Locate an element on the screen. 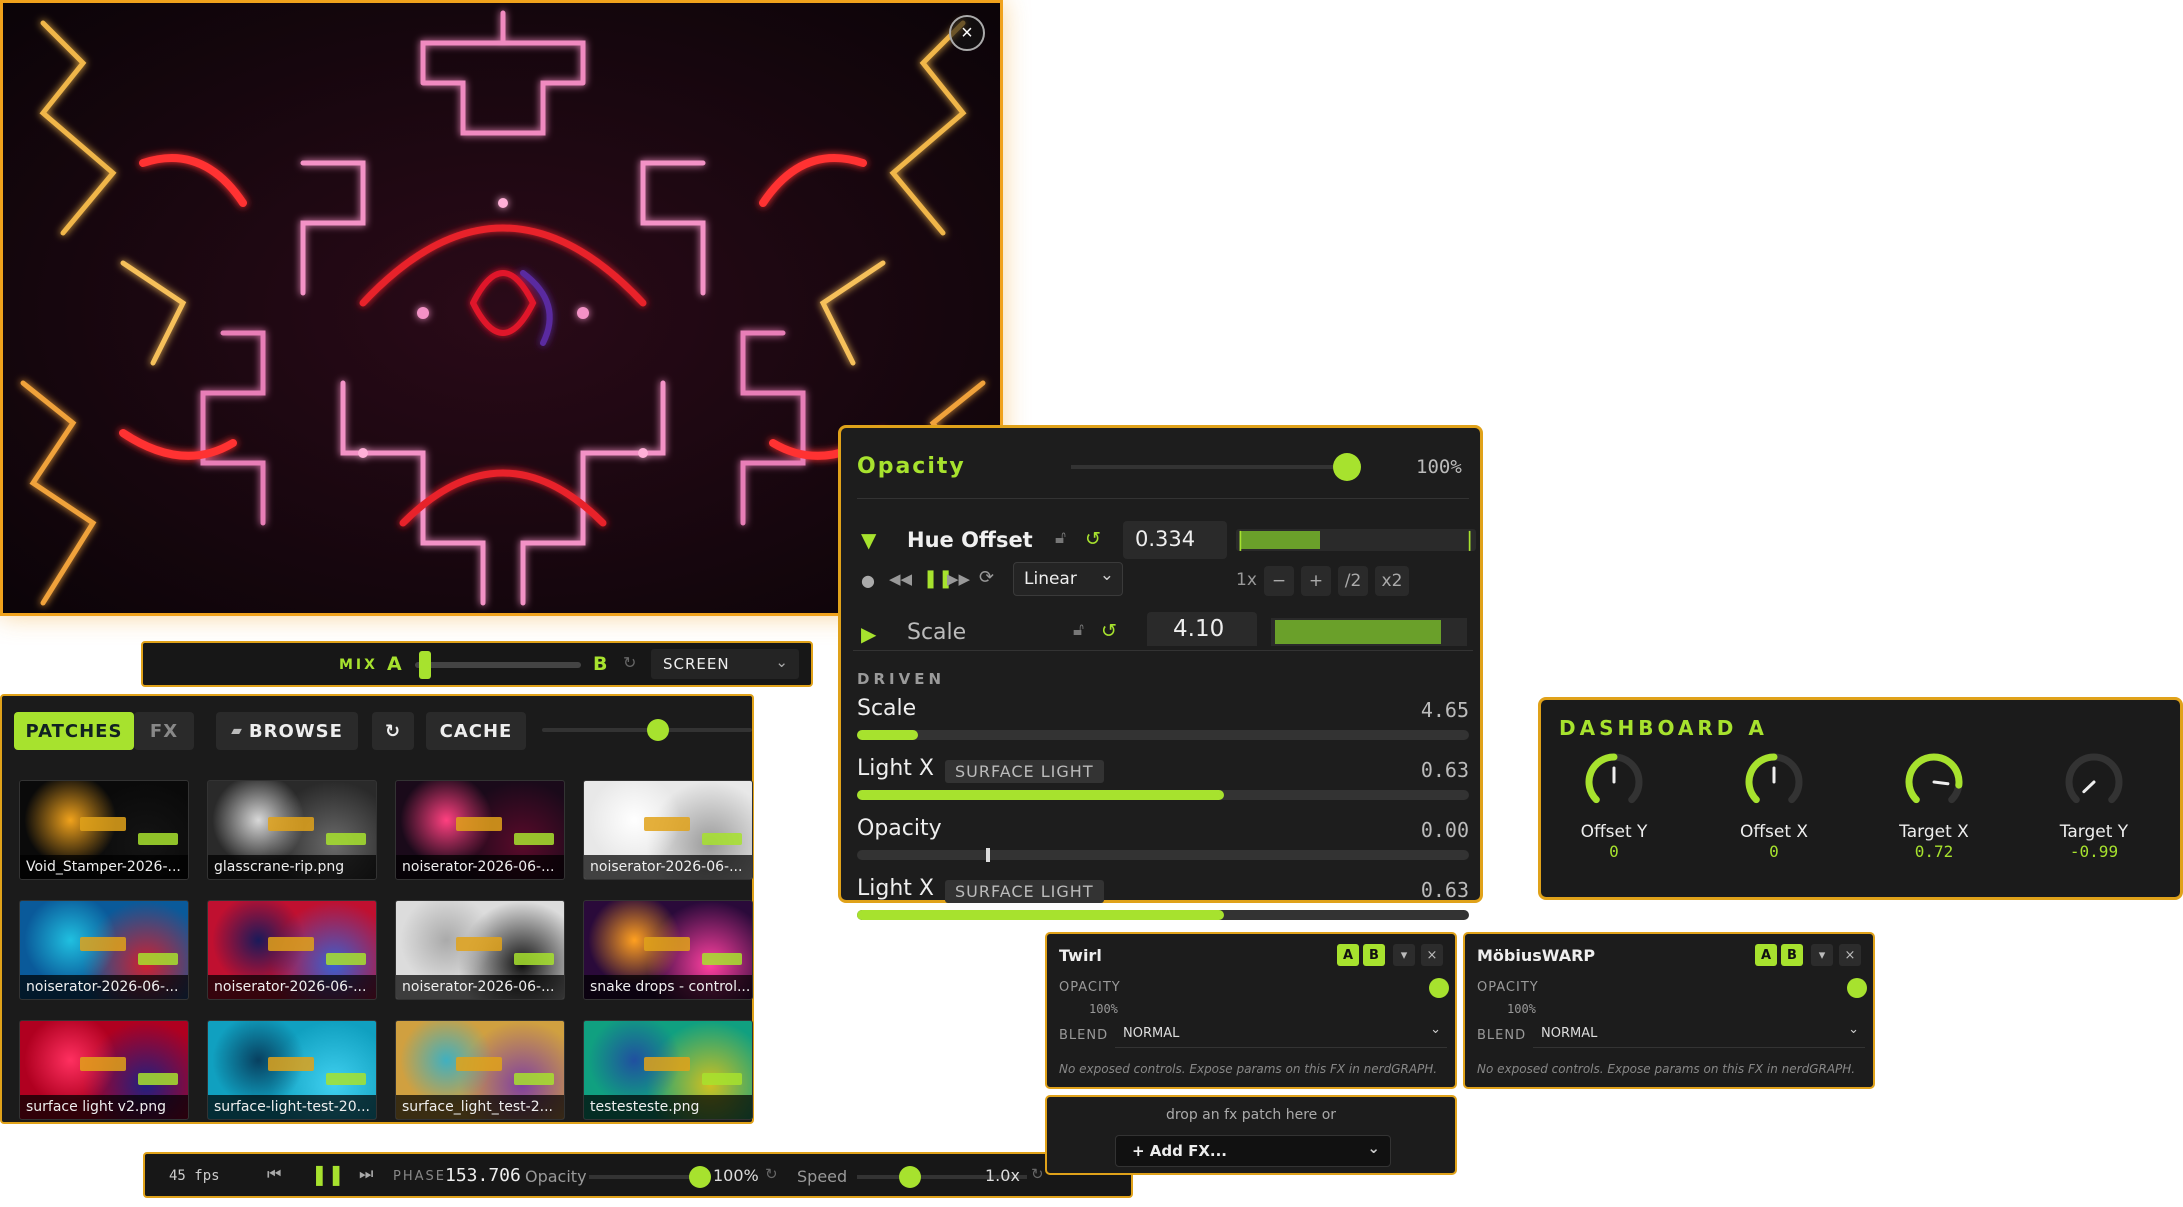 This screenshot has width=2183, height=1207. hue-offset-input: 0.334 is located at coordinates (1175, 540).